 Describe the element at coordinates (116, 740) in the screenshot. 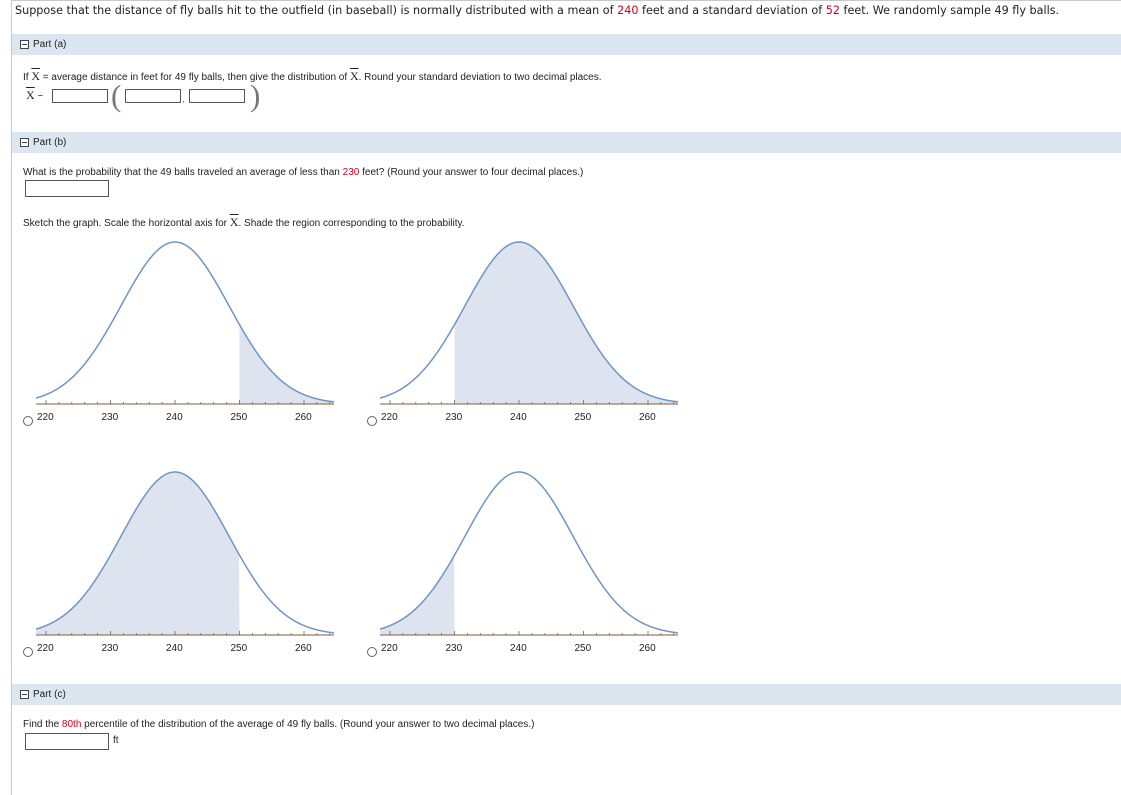

I see `unit-label: ft` at that location.